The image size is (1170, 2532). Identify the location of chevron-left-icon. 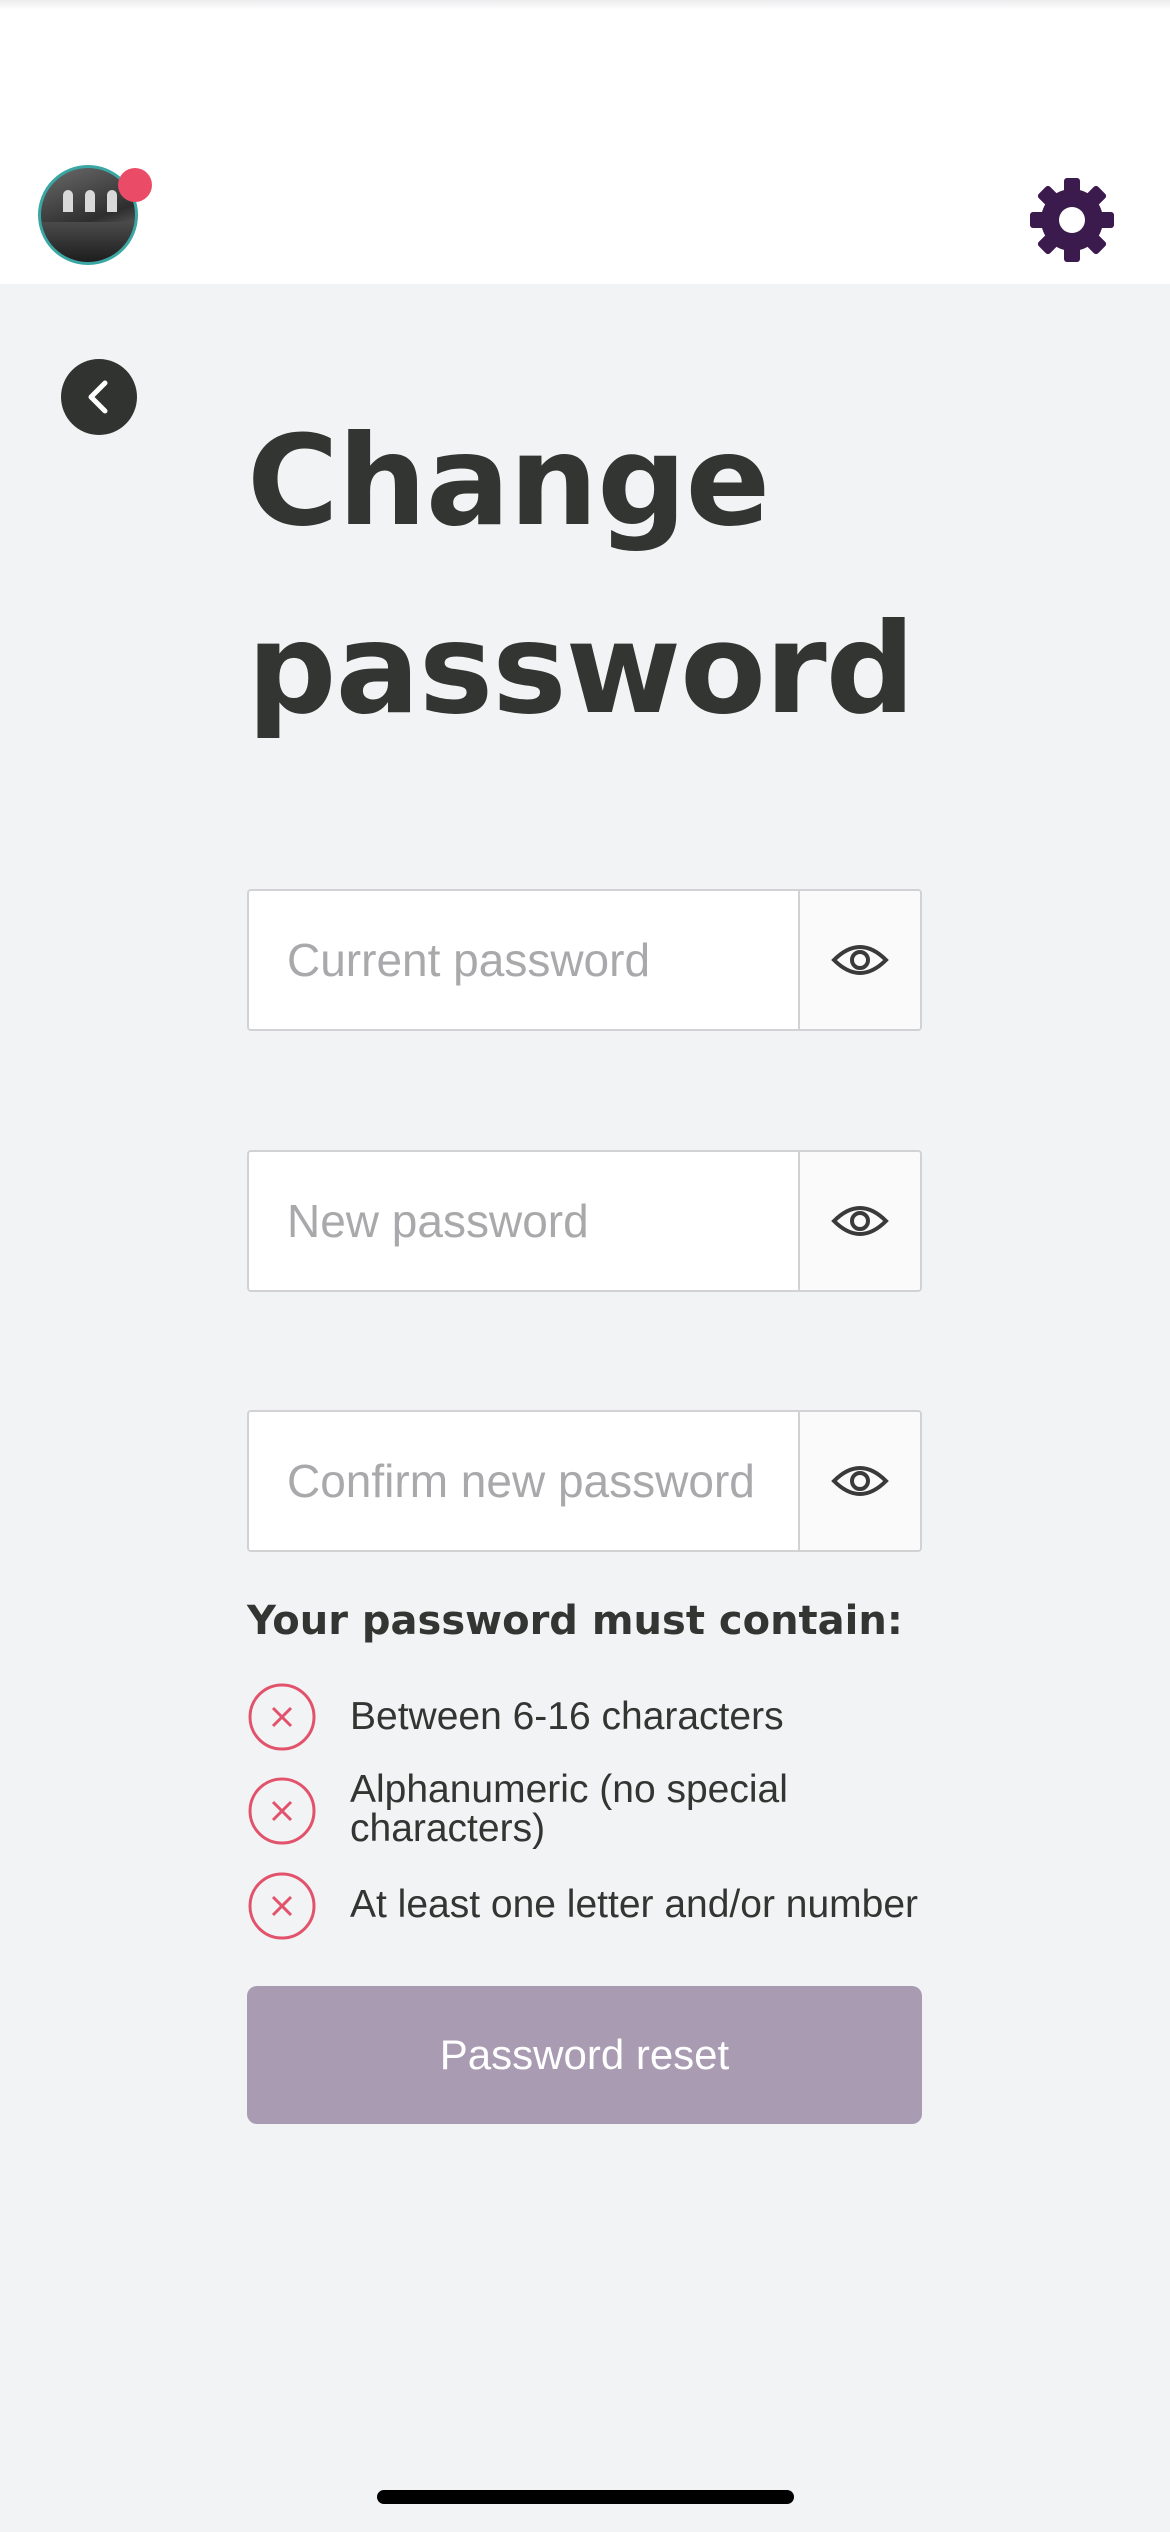
(98, 397).